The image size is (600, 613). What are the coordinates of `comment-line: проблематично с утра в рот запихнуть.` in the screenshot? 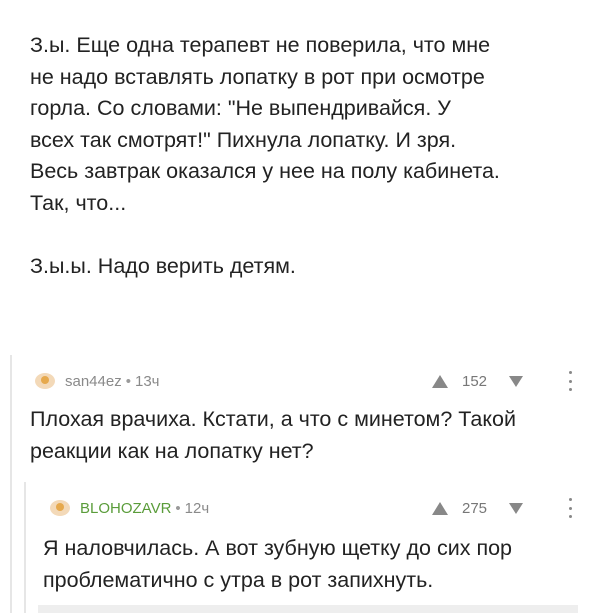 It's located at (238, 579).